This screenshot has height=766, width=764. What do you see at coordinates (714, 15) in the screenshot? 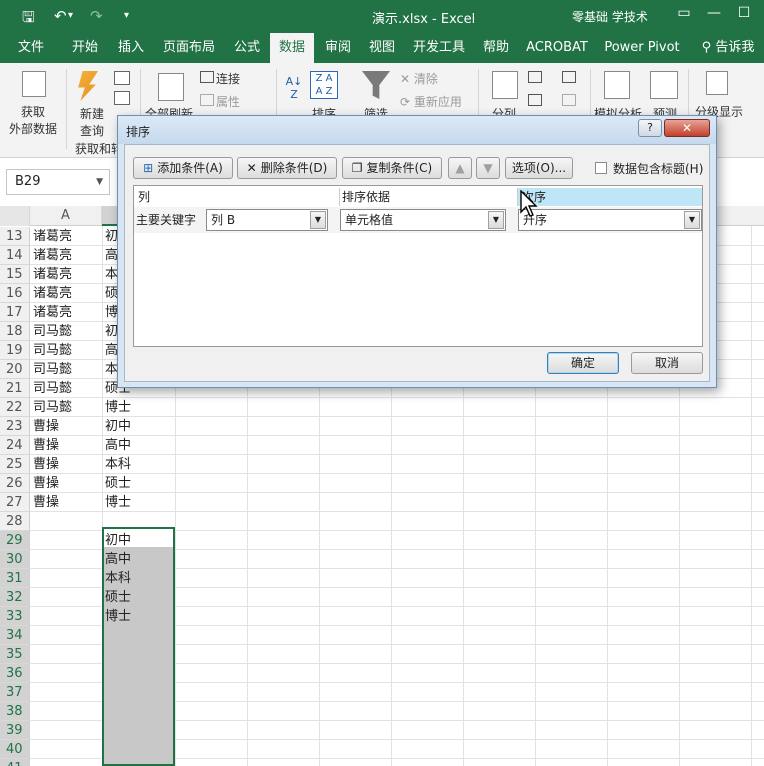
I see `minimize-icon: —` at bounding box center [714, 15].